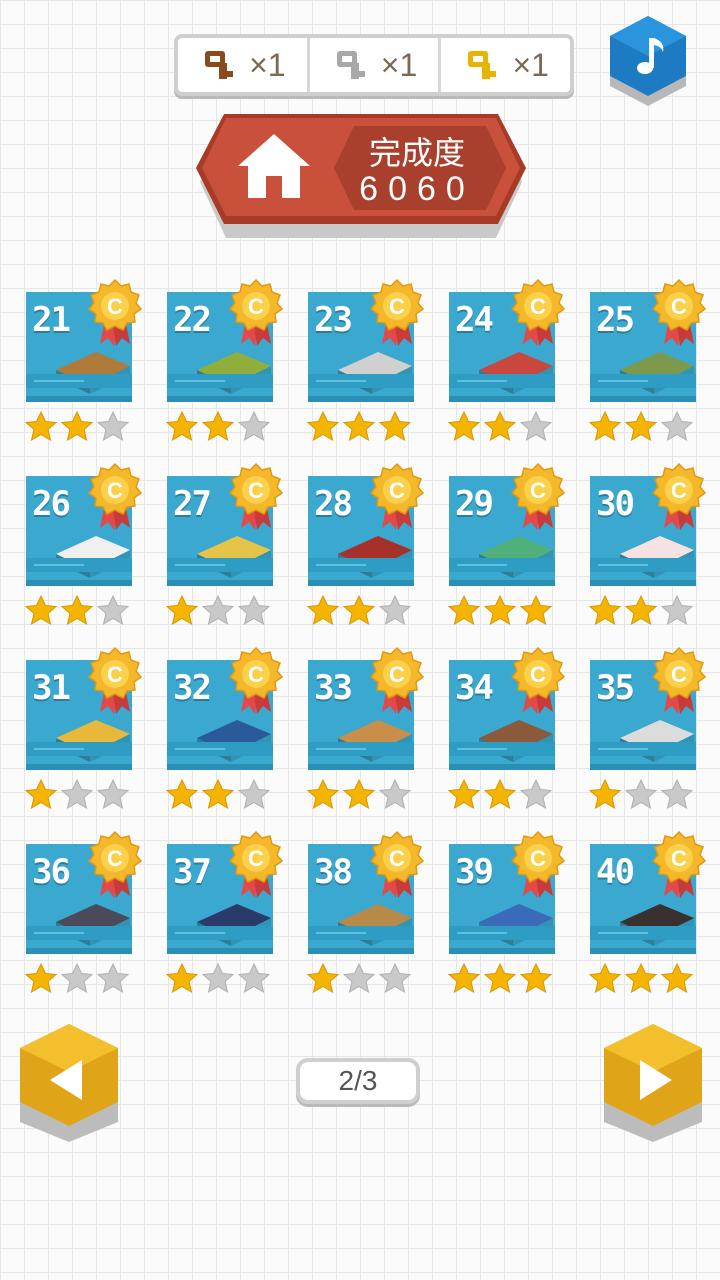  Describe the element at coordinates (224, 912) in the screenshot. I see `level-card-37: 37 C` at that location.